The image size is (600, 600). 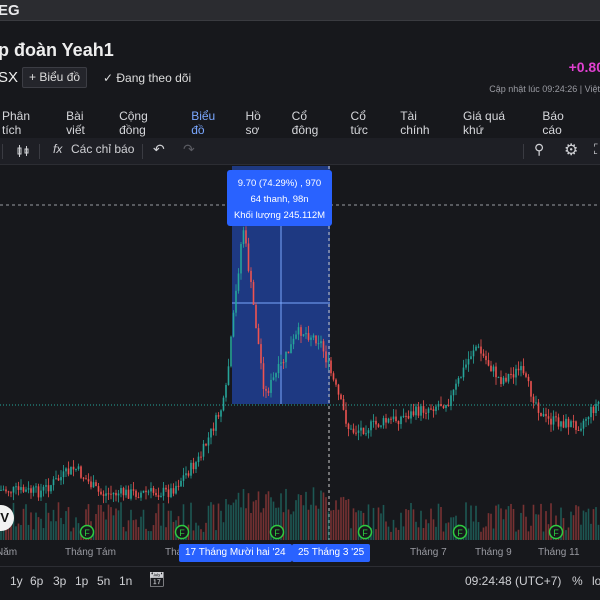 I want to click on undo-icon: ↶, so click(x=159, y=149).